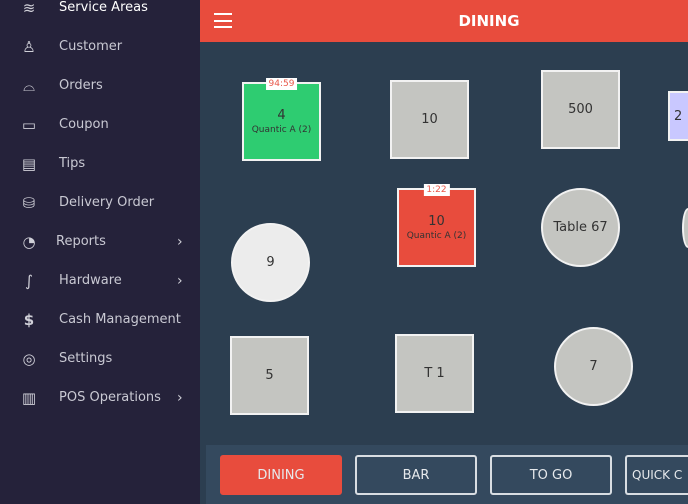  I want to click on bag-icon: ⛁, so click(29, 202).